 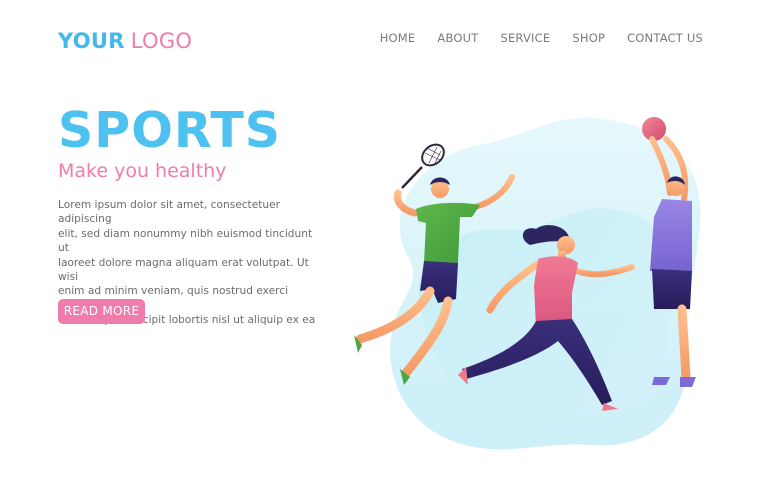 What do you see at coordinates (457, 38) in the screenshot?
I see `nav-about: ABOUT` at bounding box center [457, 38].